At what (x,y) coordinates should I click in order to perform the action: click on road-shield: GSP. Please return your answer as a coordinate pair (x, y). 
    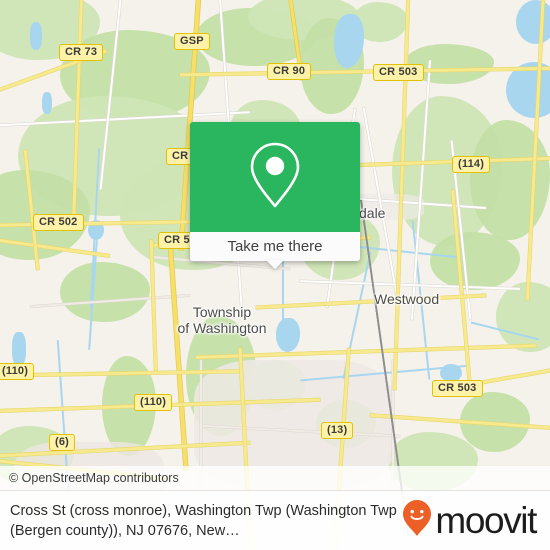
    Looking at the image, I should click on (192, 41).